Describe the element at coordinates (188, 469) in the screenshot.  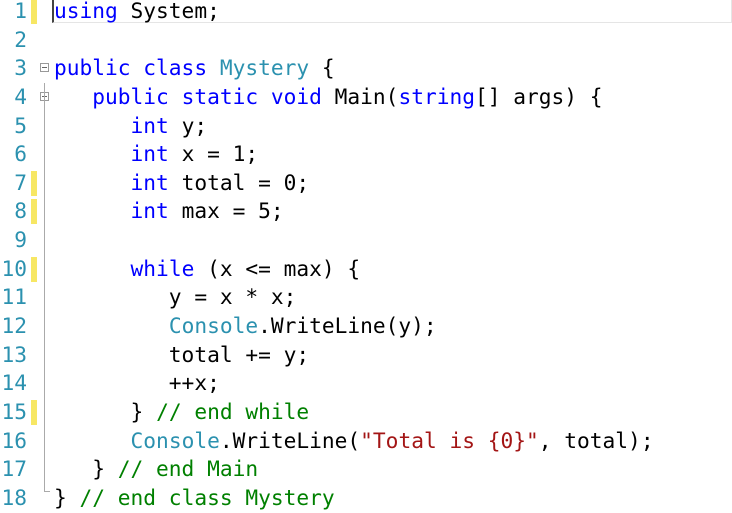
I see `token-comment: // end Main` at that location.